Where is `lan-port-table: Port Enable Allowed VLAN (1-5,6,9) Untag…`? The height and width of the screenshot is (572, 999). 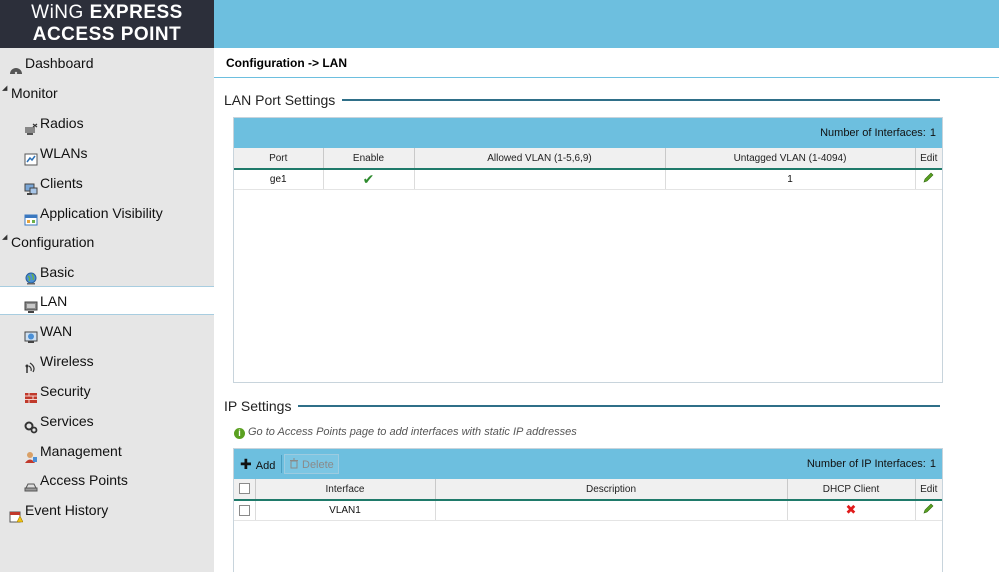
lan-port-table: Port Enable Allowed VLAN (1-5,6,9) Untag… is located at coordinates (588, 169).